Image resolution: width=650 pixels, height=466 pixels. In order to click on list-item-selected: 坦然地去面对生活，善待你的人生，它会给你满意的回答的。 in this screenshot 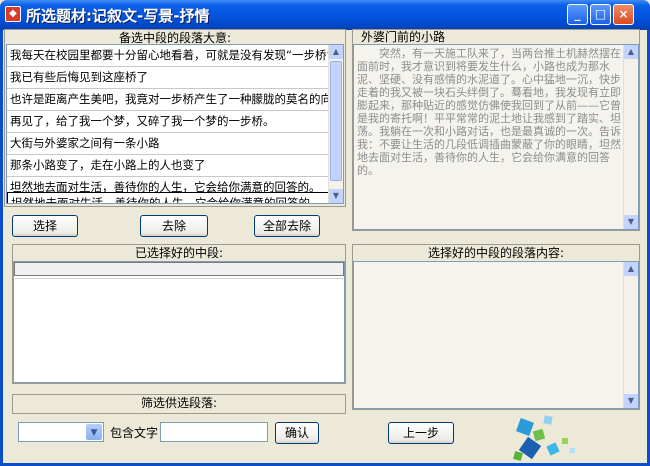, I will do `click(168, 197)`.